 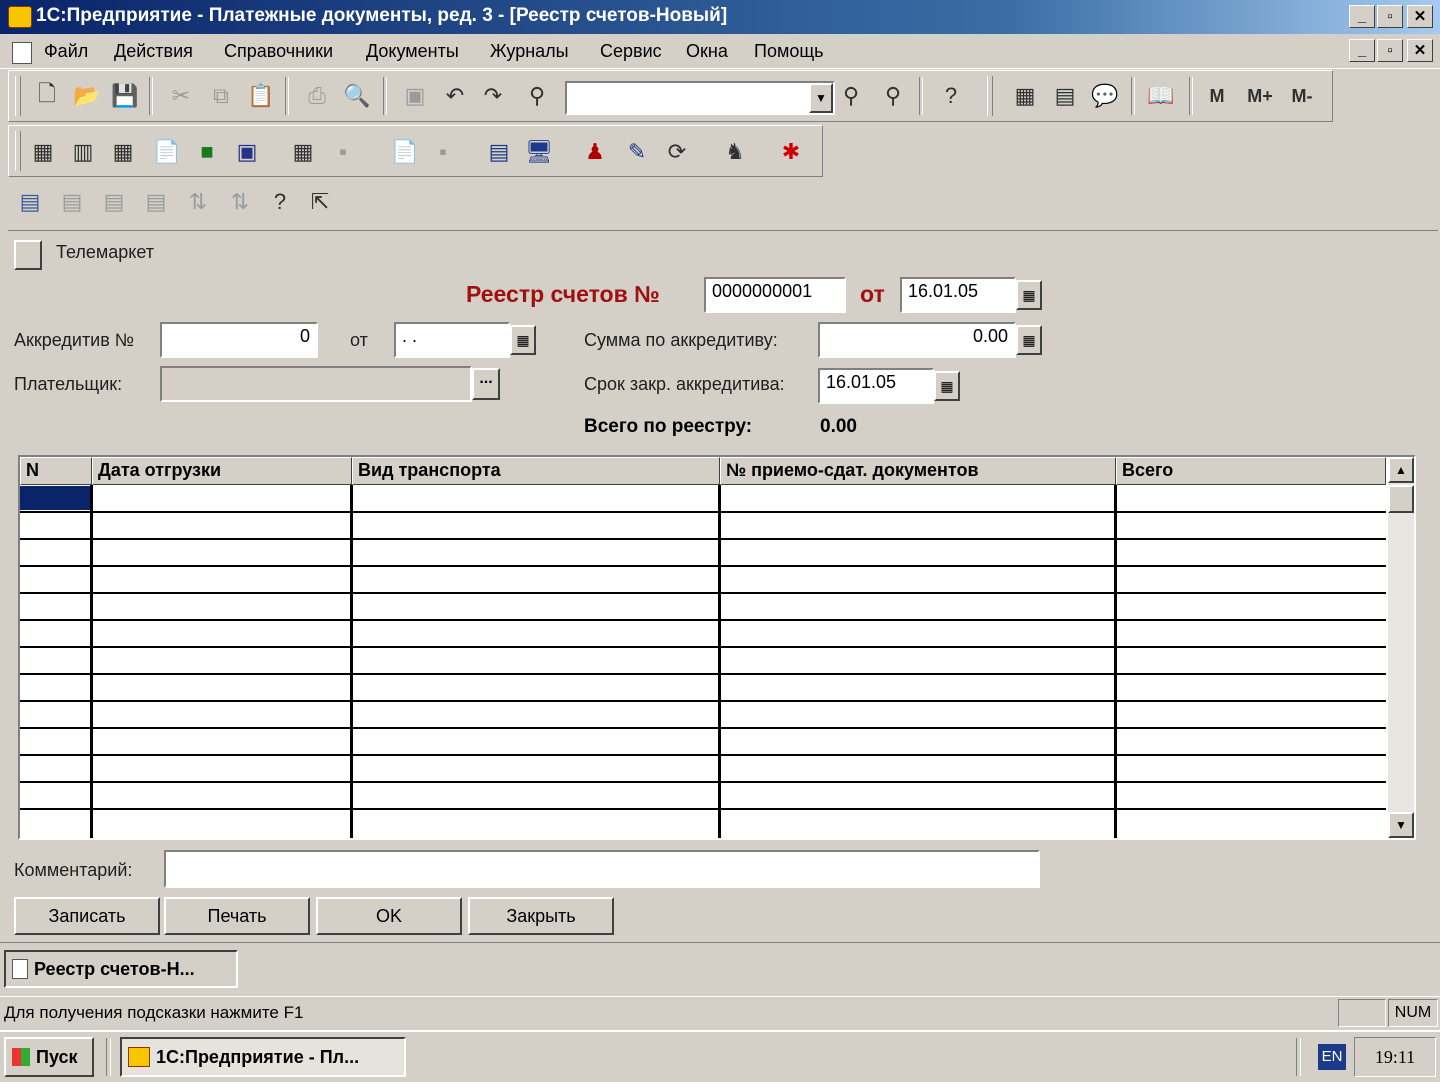 I want to click on monitor-icon: 🖥, so click(x=539, y=152).